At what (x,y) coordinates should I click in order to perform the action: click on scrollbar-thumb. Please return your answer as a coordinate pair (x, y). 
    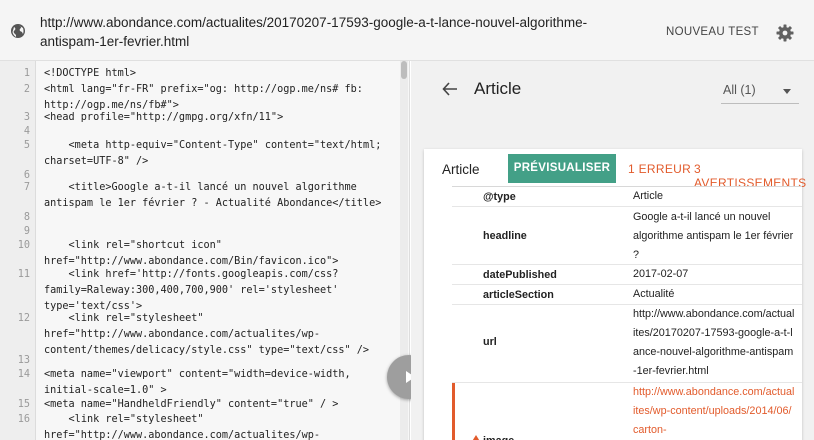
    Looking at the image, I should click on (404, 70).